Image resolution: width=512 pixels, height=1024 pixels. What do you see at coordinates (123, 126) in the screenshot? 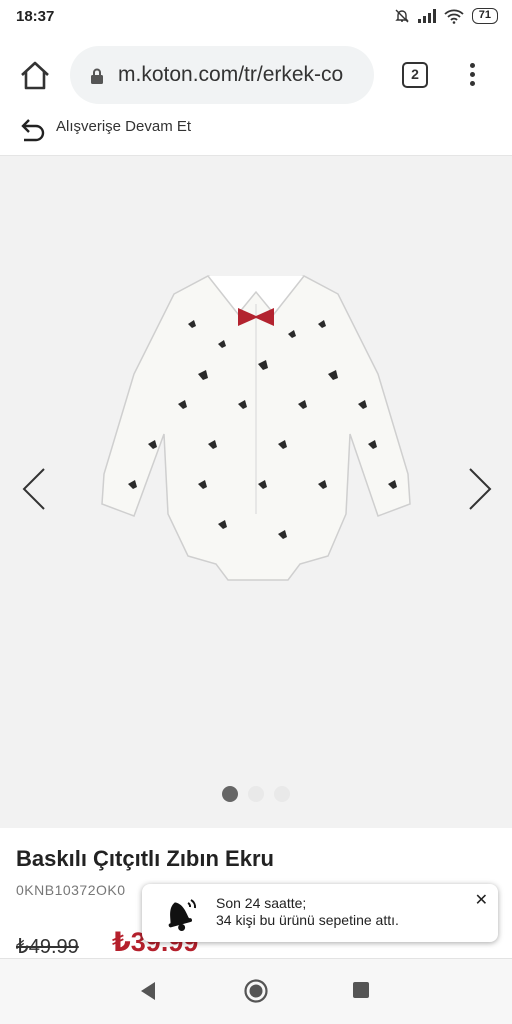
I see `continue-shopping-label: Alışverişe Devam Et` at bounding box center [123, 126].